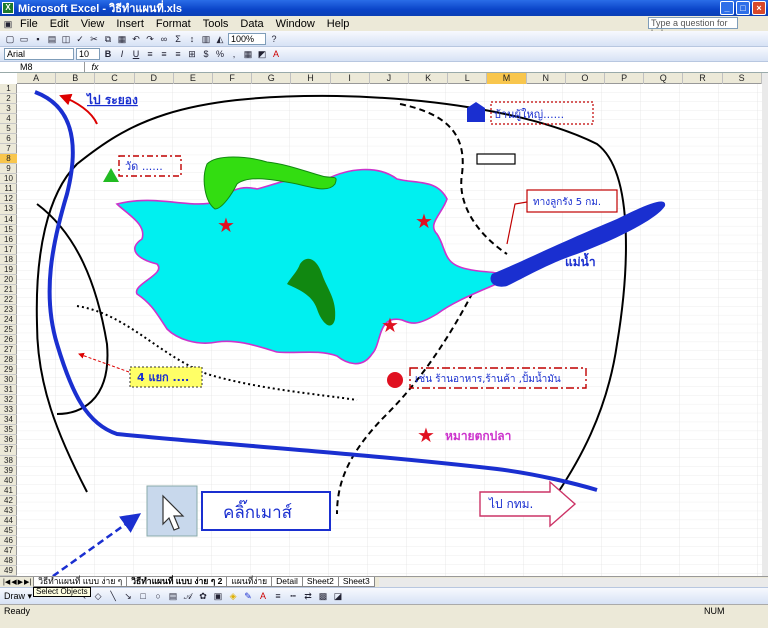 This screenshot has height=628, width=768. What do you see at coordinates (759, 8) in the screenshot?
I see `close-button: ×` at bounding box center [759, 8].